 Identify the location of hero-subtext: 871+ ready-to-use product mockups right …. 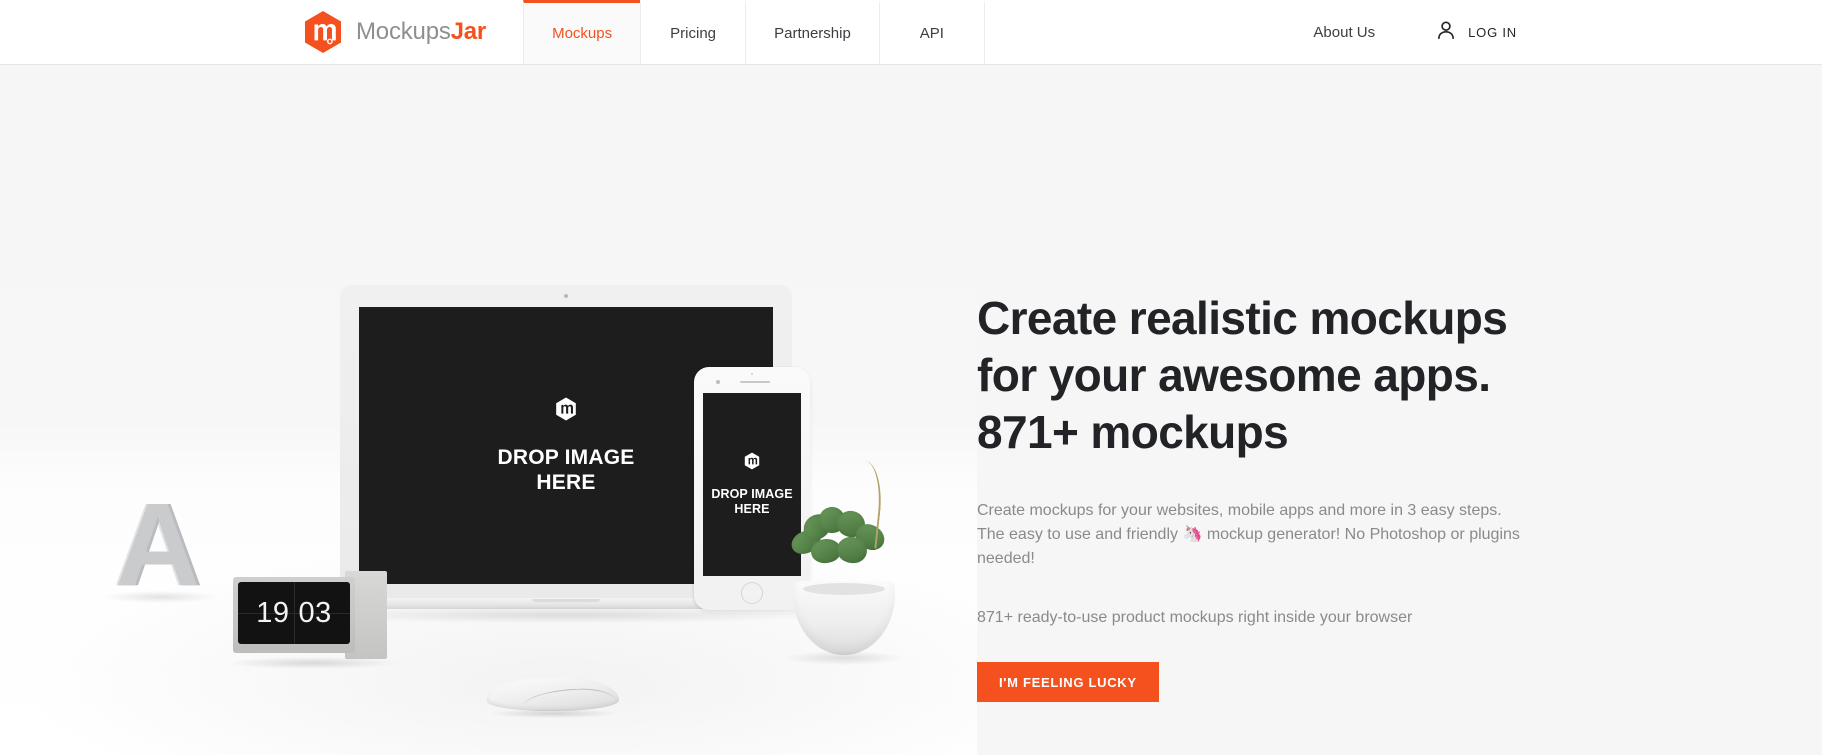
(1195, 617).